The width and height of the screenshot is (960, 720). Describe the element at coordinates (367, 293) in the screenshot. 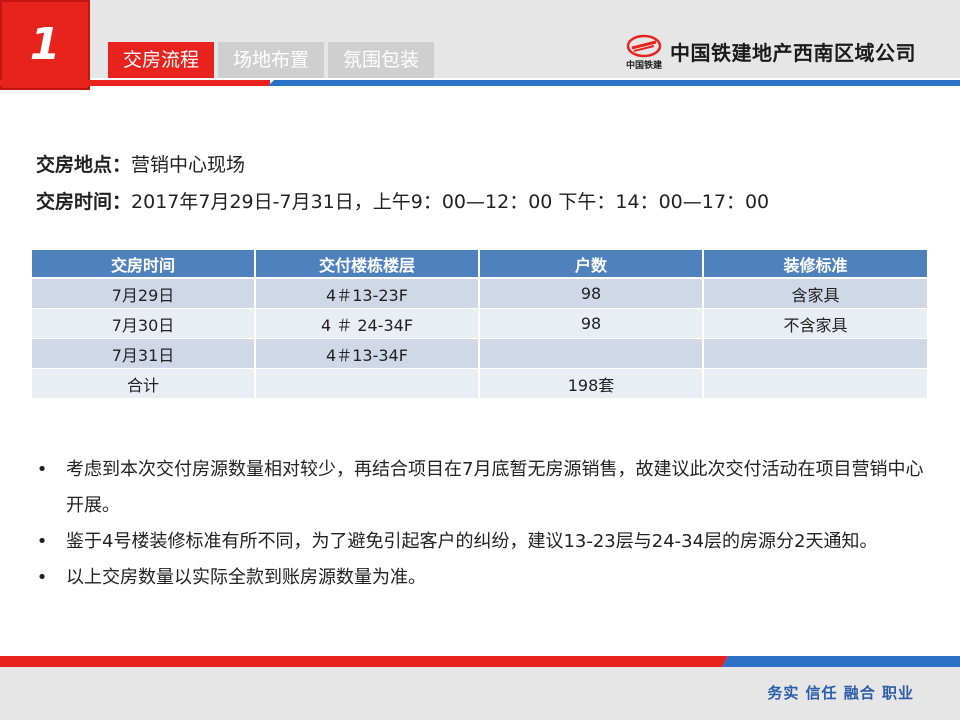

I see `table-cell: 4＃13-23F` at that location.